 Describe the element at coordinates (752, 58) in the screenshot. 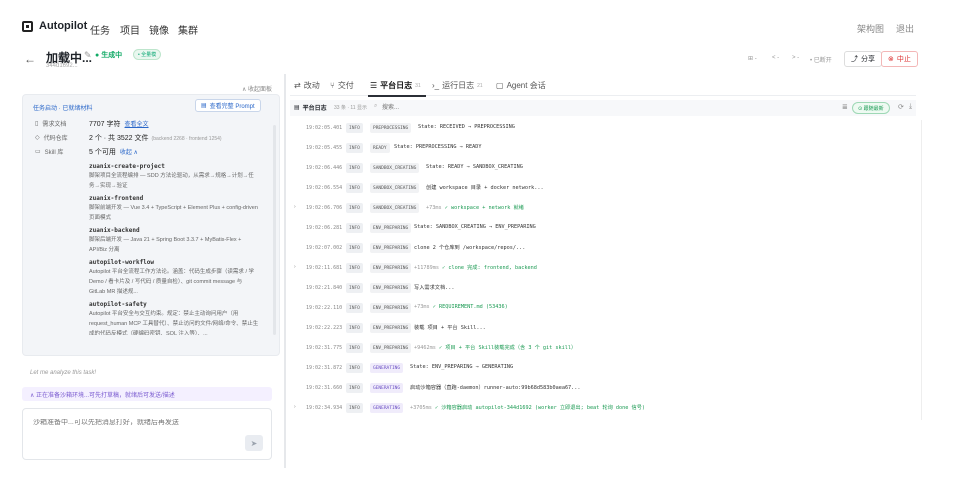

I see `grid-control: ⊞ -` at that location.